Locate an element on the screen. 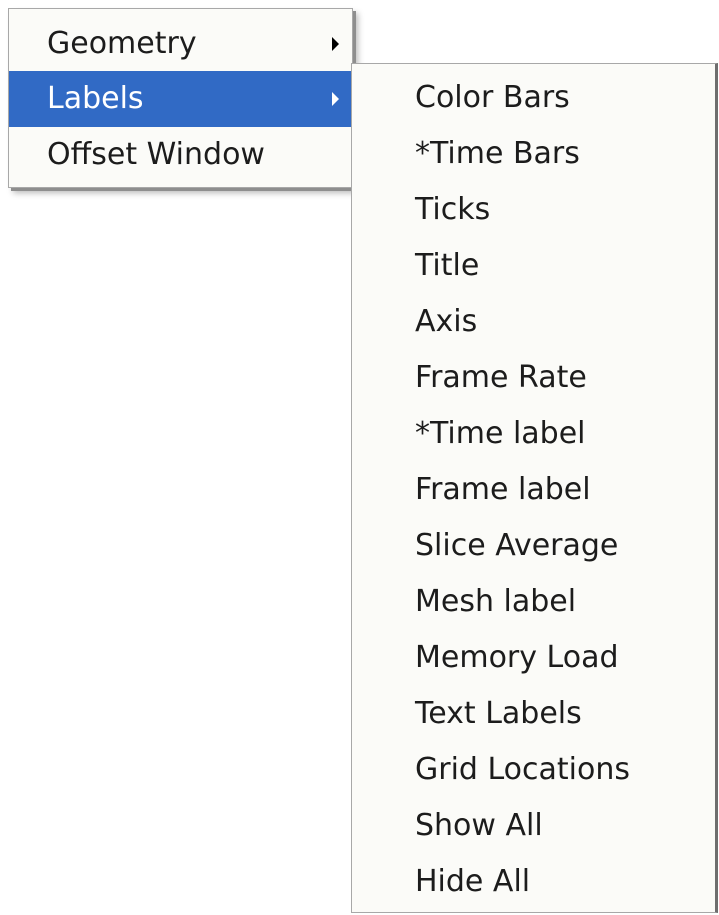 Image resolution: width=719 pixels, height=915 pixels. menu-item-label: Geometry is located at coordinates (122, 43).